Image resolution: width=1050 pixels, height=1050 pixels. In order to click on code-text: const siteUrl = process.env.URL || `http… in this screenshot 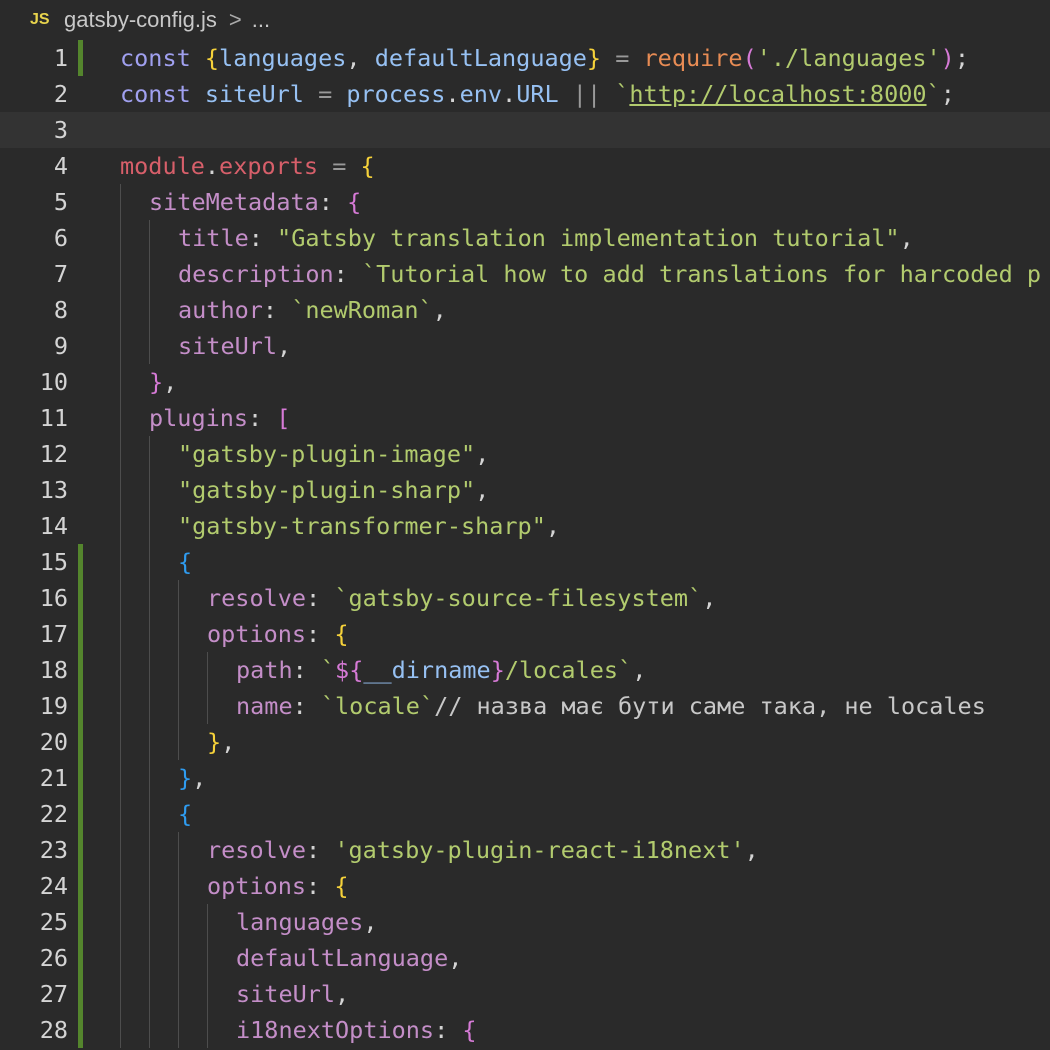, I will do `click(537, 94)`.